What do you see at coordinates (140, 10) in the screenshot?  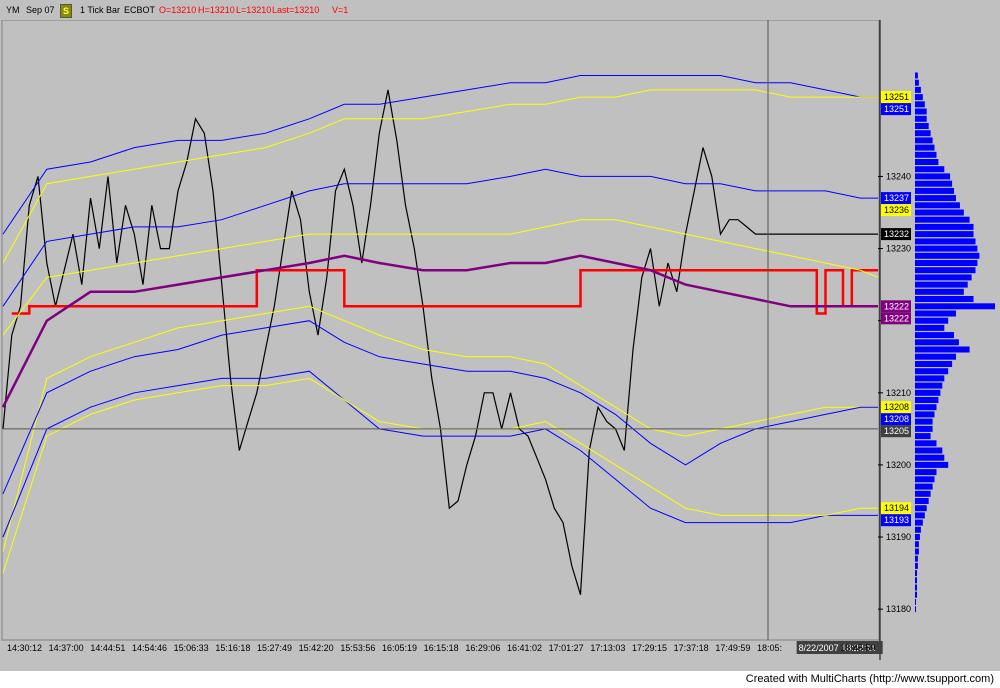 I see `exchange-label: ECBOT` at bounding box center [140, 10].